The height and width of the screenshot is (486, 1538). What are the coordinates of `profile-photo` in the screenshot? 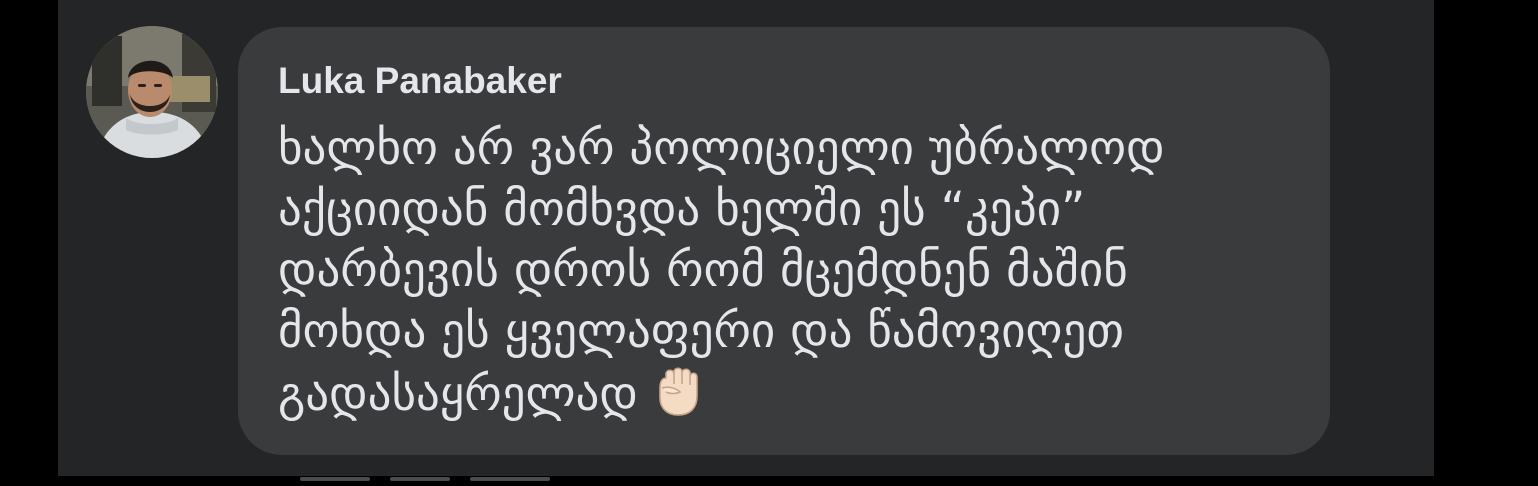 It's located at (152, 92).